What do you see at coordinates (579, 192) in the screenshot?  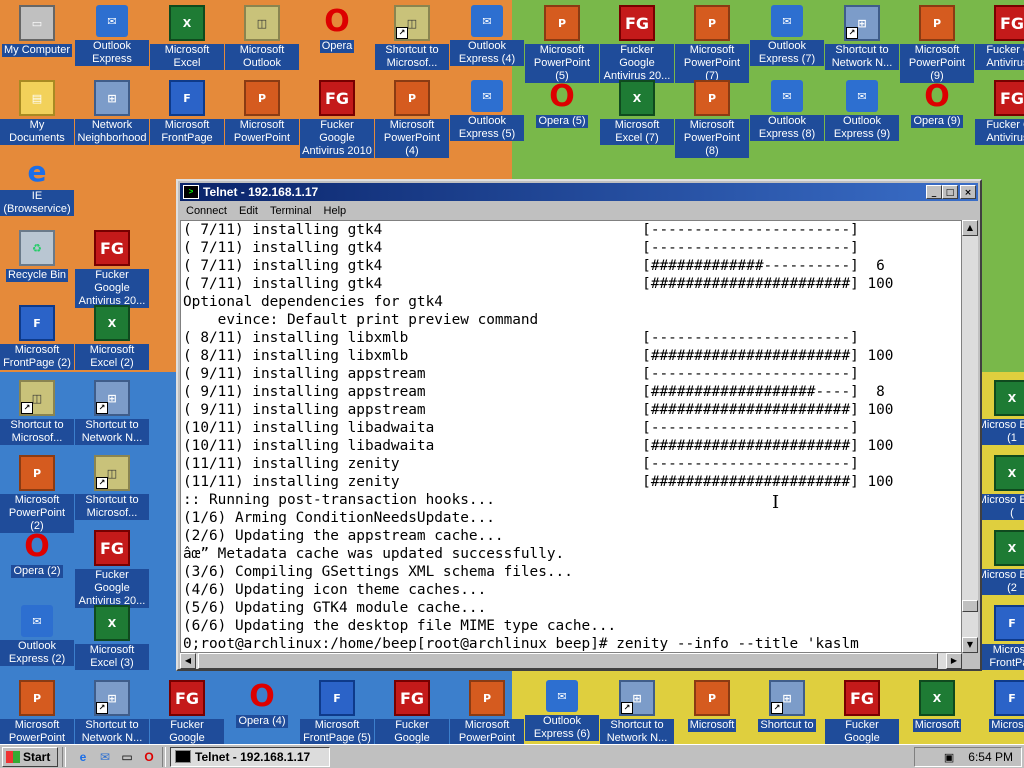 I see `title-bar: > Telnet - 192.168.1.17 _ □ ×` at bounding box center [579, 192].